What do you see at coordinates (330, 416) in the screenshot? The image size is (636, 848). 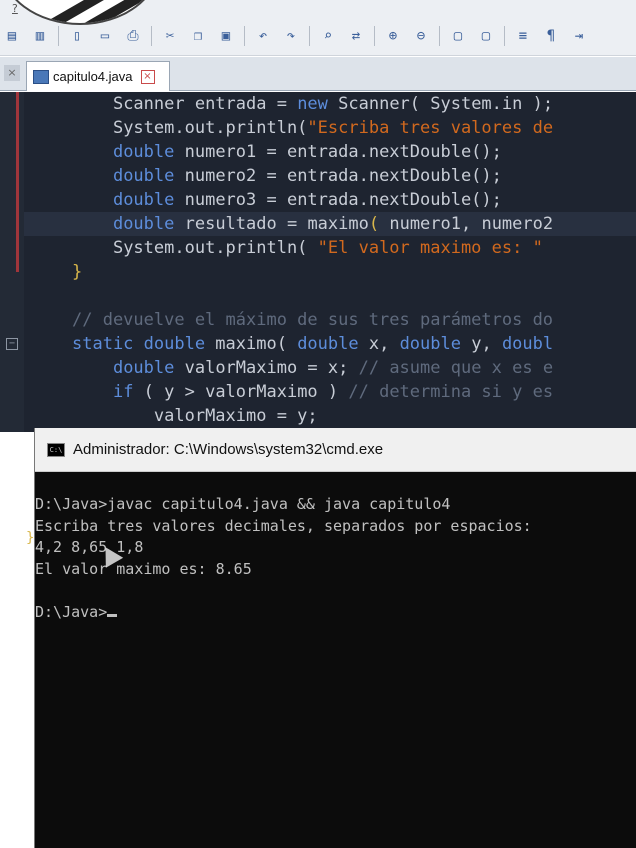 I see `code-line: valorMaximo = y;` at bounding box center [330, 416].